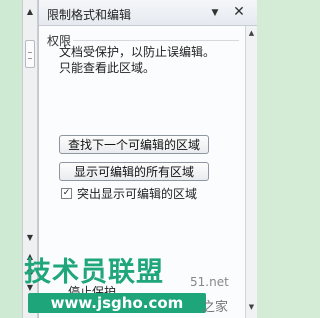 The image size is (320, 318). What do you see at coordinates (251, 172) in the screenshot?
I see `pane-scrollbar: ▲ ▼` at bounding box center [251, 172].